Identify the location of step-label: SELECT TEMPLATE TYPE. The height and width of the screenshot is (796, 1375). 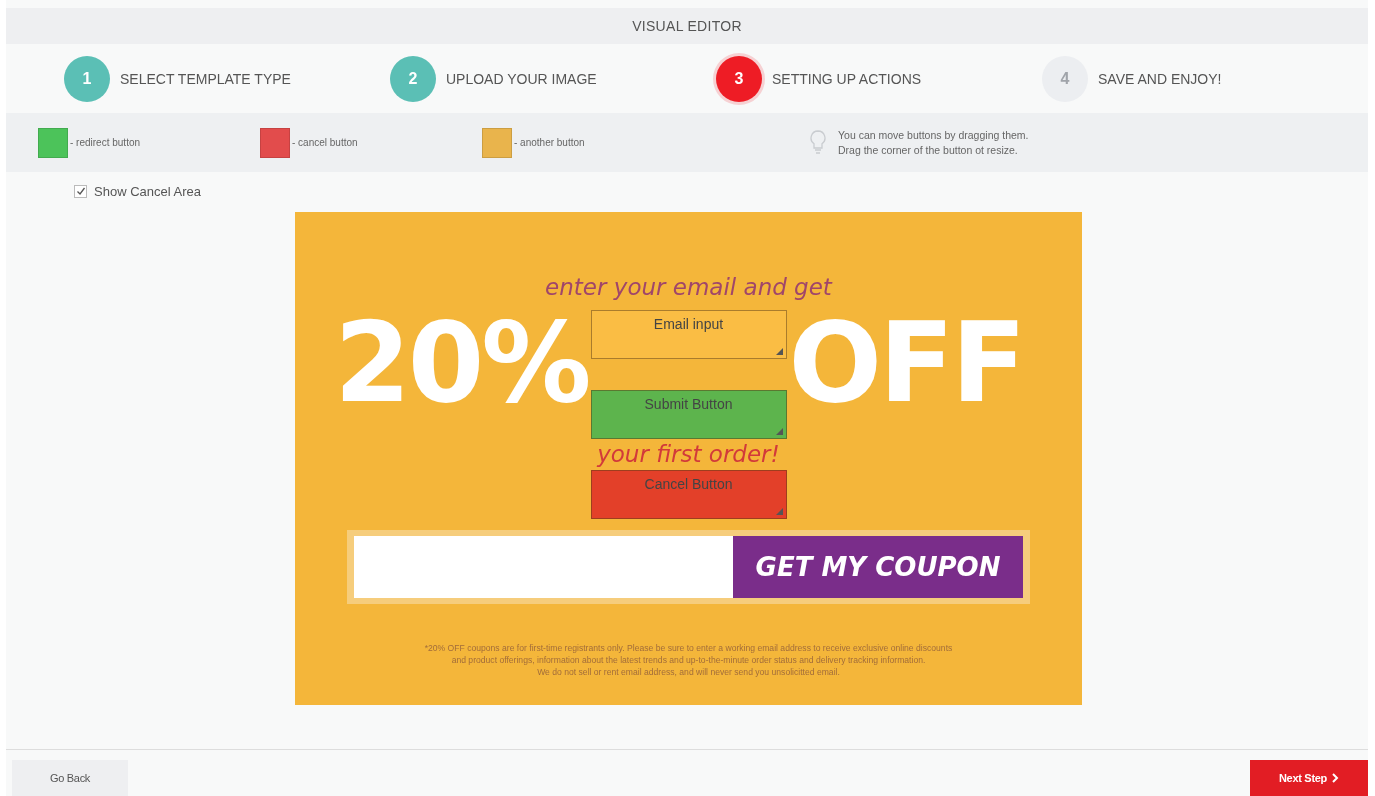
(205, 78).